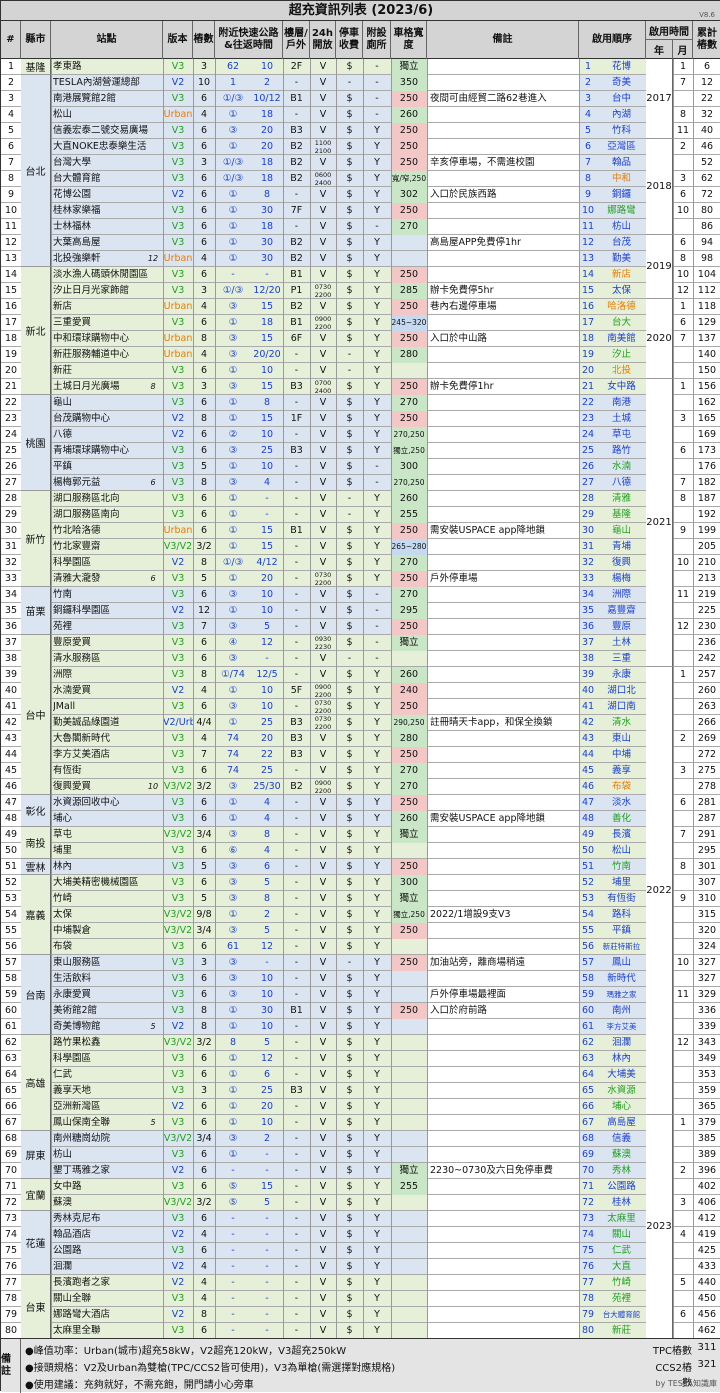 The image size is (720, 1393). I want to click on station-name: 竹北家豐齋, so click(77, 546).